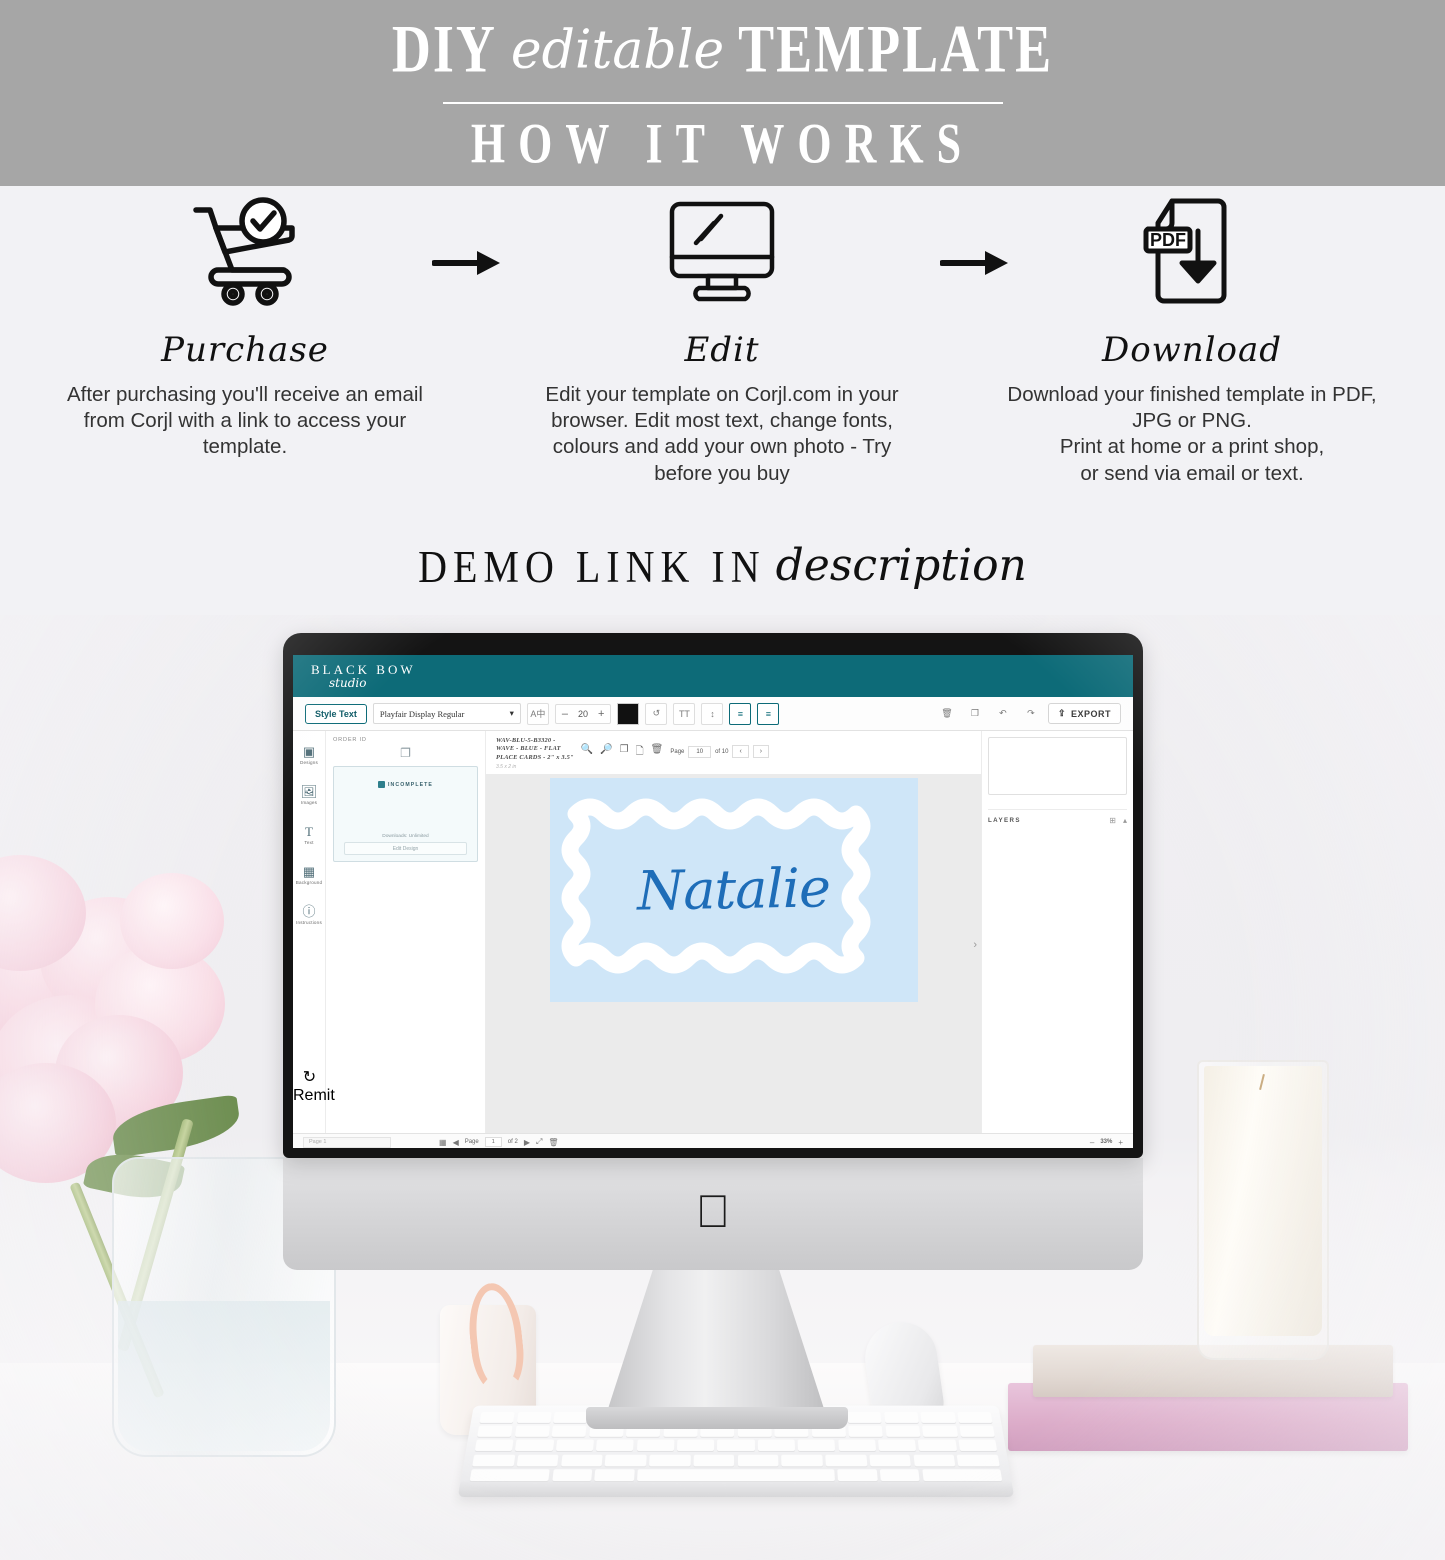  Describe the element at coordinates (722, 93) in the screenshot. I see `header-banner: DIY editable TEMPLATE HOW IT WORKS` at that location.